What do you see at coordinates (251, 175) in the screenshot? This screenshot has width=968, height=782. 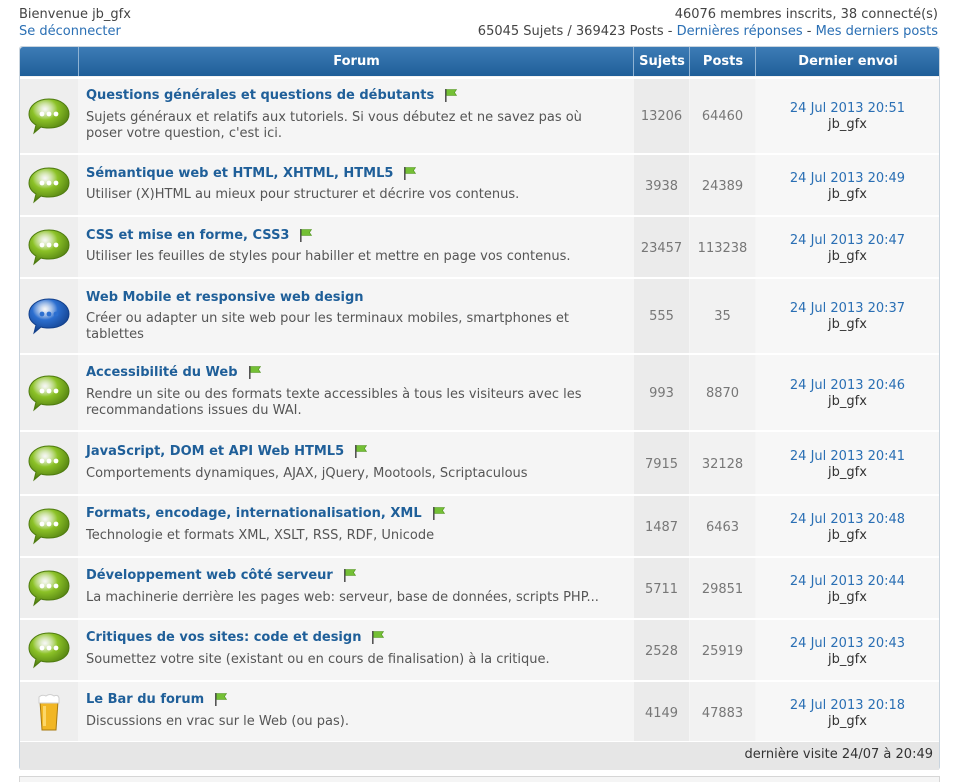 I see `forum-title-link: Sémantique web et HTML, XHTML, HTML5` at bounding box center [251, 175].